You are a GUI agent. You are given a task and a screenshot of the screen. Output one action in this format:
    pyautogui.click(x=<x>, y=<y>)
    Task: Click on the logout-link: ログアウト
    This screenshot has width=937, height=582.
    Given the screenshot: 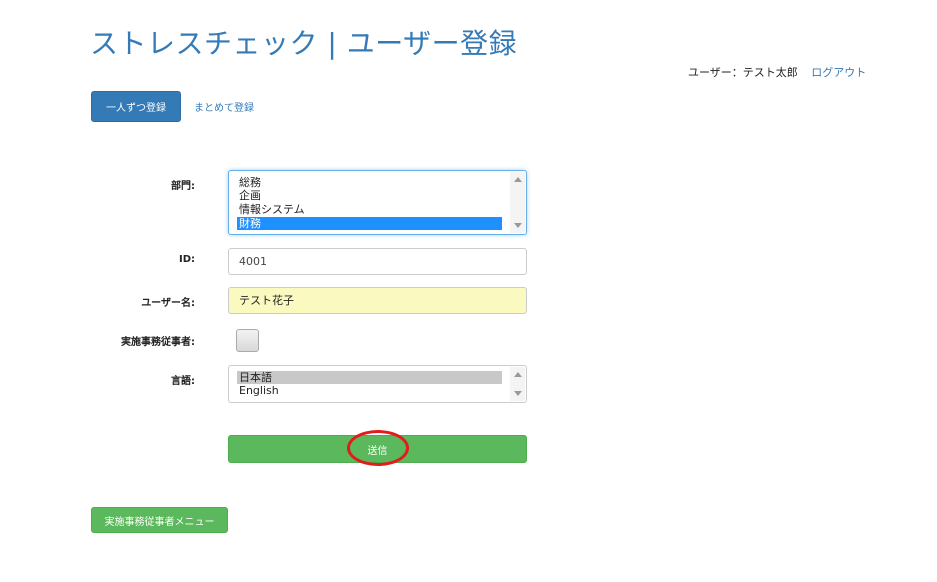 What is the action you would take?
    pyautogui.click(x=838, y=72)
    